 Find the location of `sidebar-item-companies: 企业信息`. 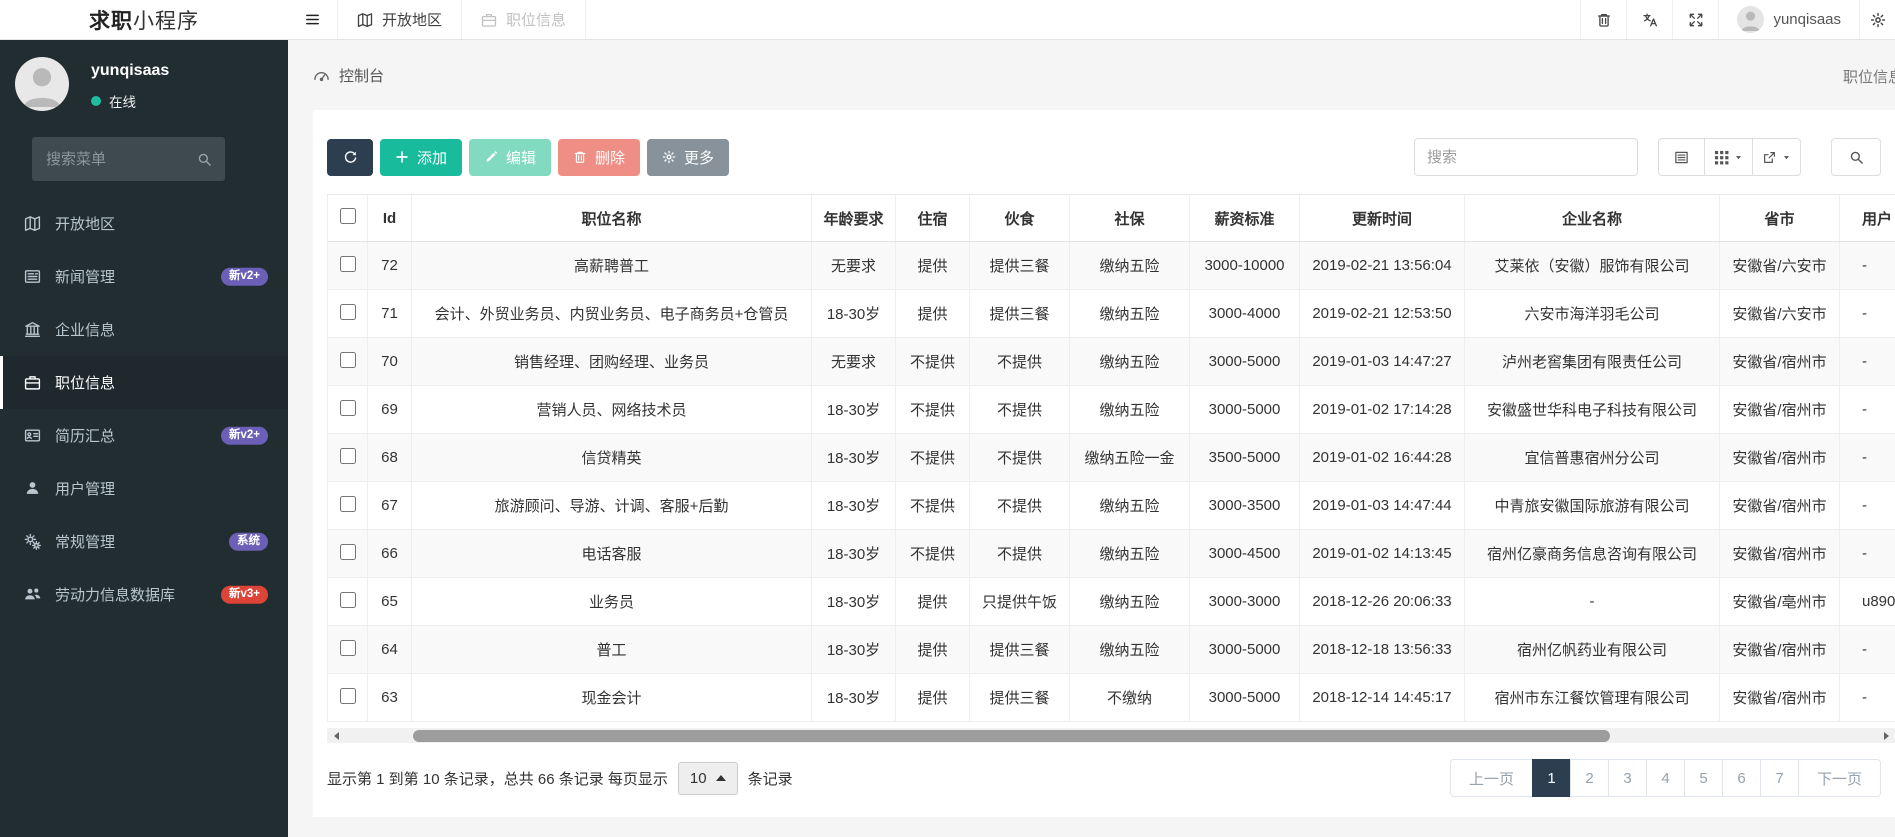

sidebar-item-companies: 企业信息 is located at coordinates (144, 329).